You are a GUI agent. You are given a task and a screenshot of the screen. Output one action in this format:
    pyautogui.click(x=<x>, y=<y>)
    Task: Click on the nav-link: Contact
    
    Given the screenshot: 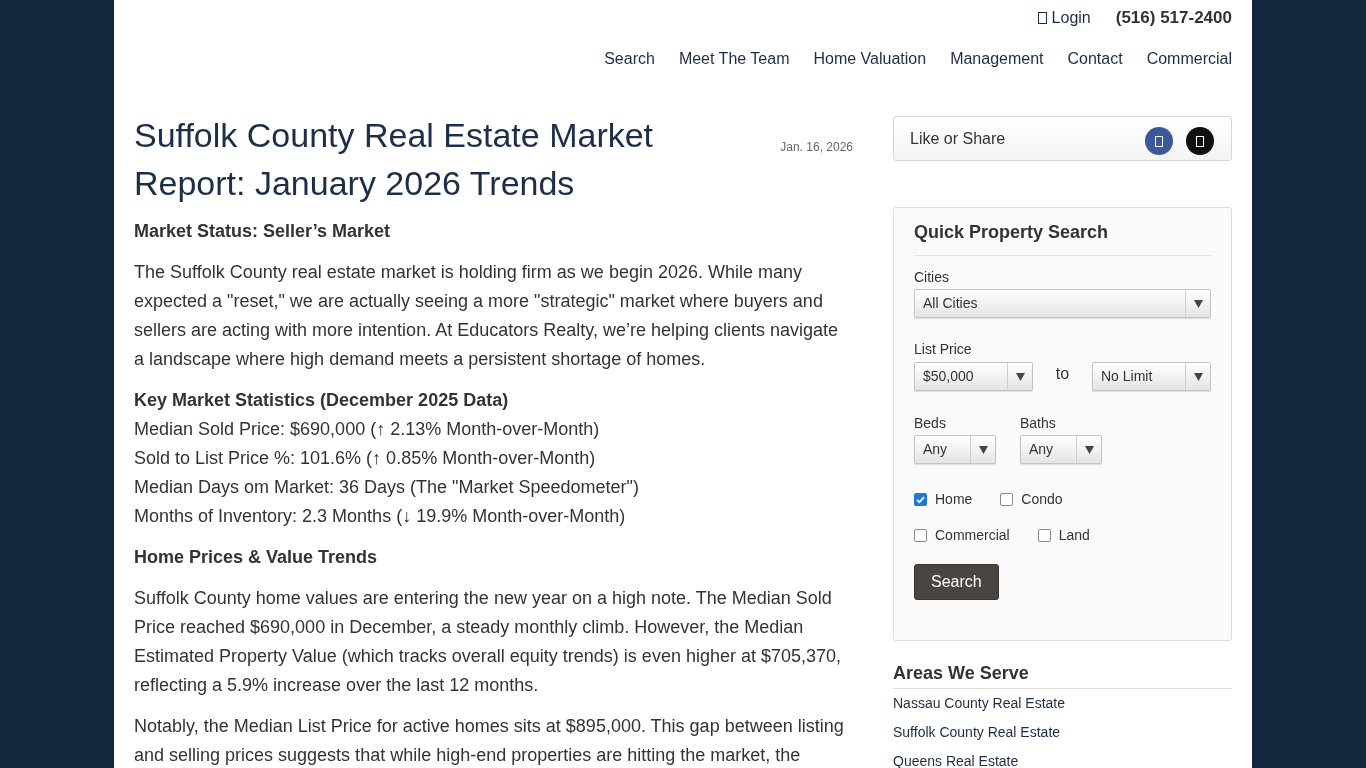 What is the action you would take?
    pyautogui.click(x=1095, y=59)
    